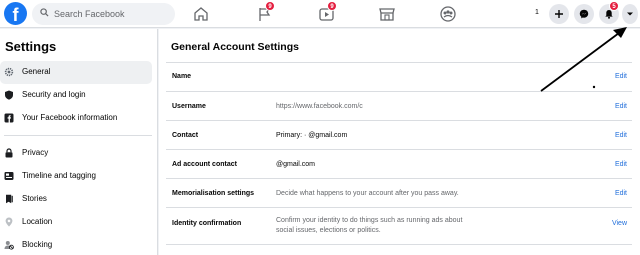 The height and width of the screenshot is (255, 640). I want to click on row-value: @gmail.com, so click(296, 164).